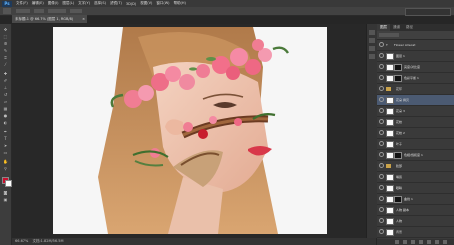 This screenshot has width=454, height=245. Describe the element at coordinates (5, 115) in the screenshot. I see `blur-tool-icon: ●` at that location.